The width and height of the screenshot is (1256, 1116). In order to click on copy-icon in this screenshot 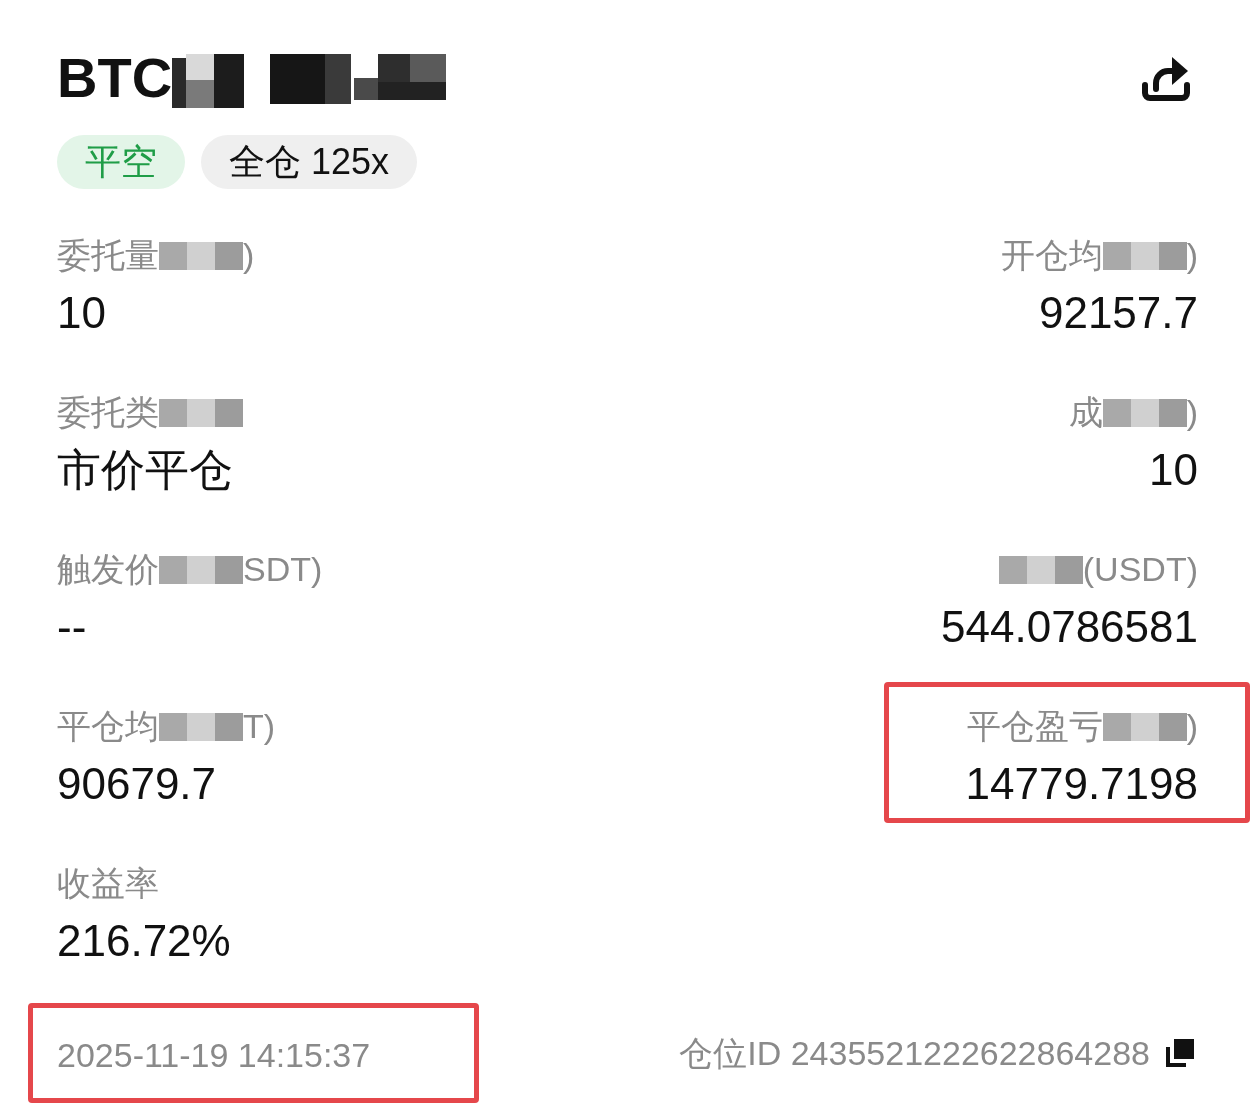, I will do `click(1180, 1053)`.